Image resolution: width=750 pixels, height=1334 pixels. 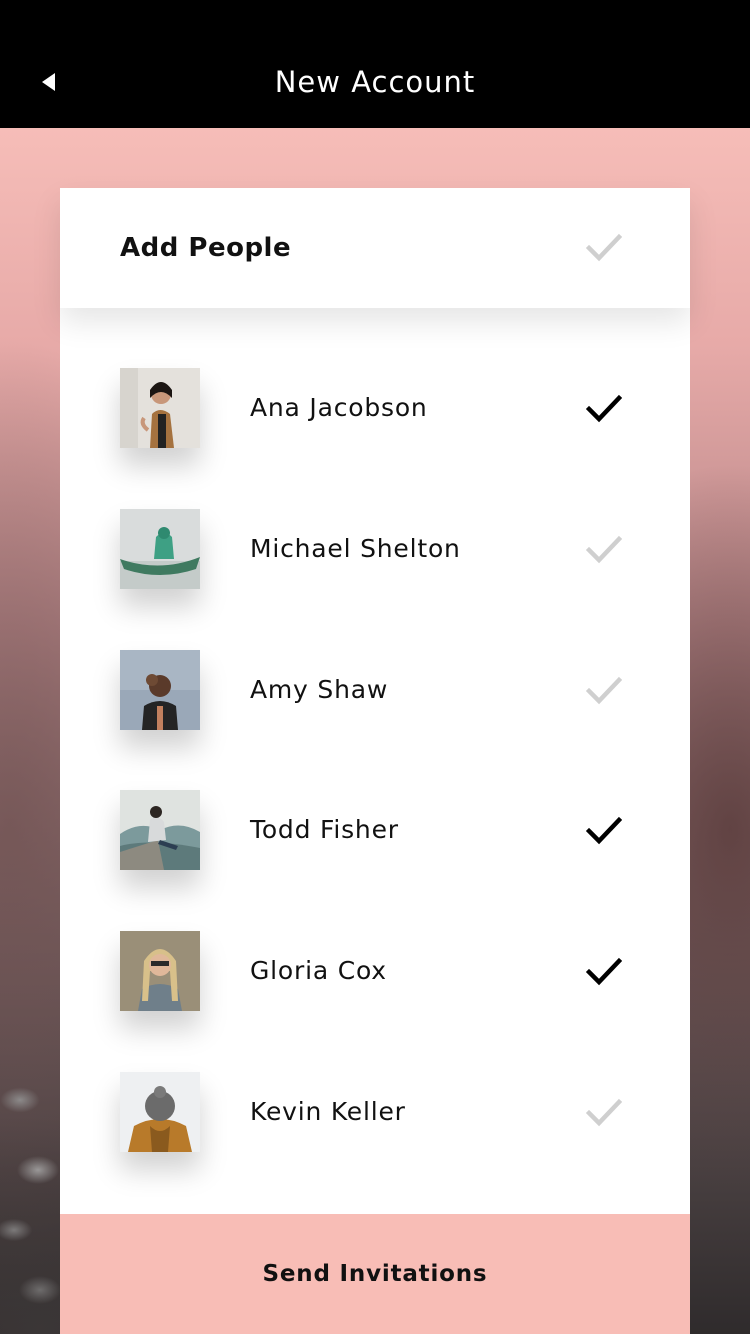 What do you see at coordinates (375, 1082) in the screenshot?
I see `person-row-kevin-keller: Kevin Keller` at bounding box center [375, 1082].